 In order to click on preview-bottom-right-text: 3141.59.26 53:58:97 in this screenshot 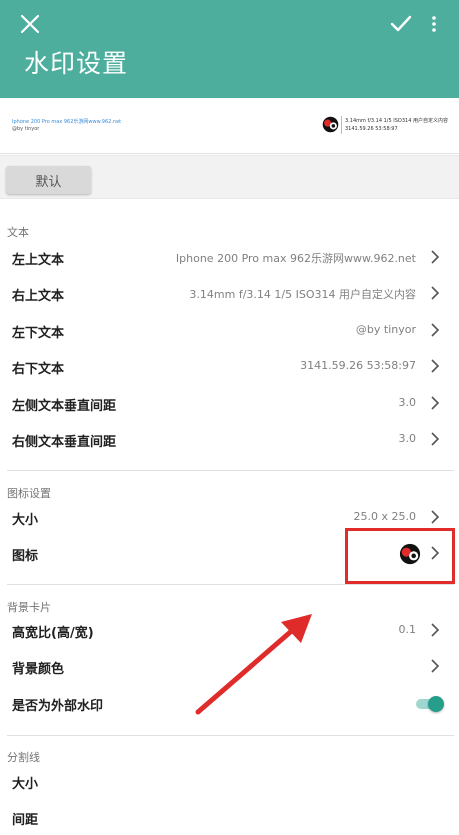, I will do `click(371, 129)`.